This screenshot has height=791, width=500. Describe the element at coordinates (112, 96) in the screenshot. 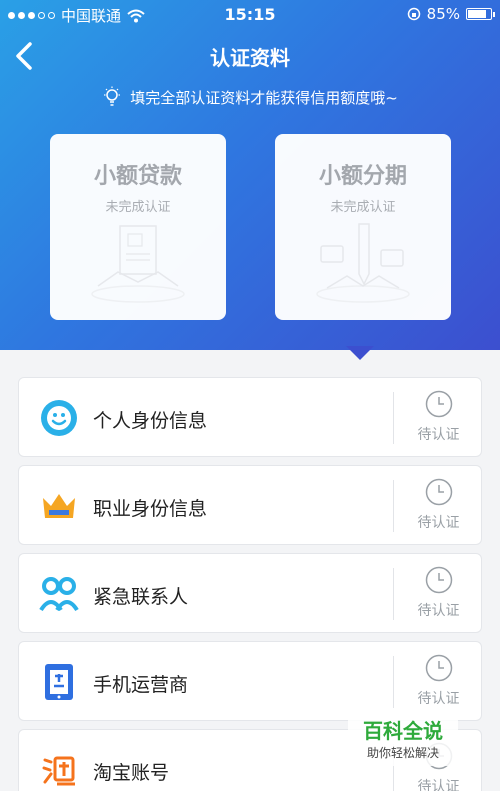

I see `lightbulb-icon` at that location.